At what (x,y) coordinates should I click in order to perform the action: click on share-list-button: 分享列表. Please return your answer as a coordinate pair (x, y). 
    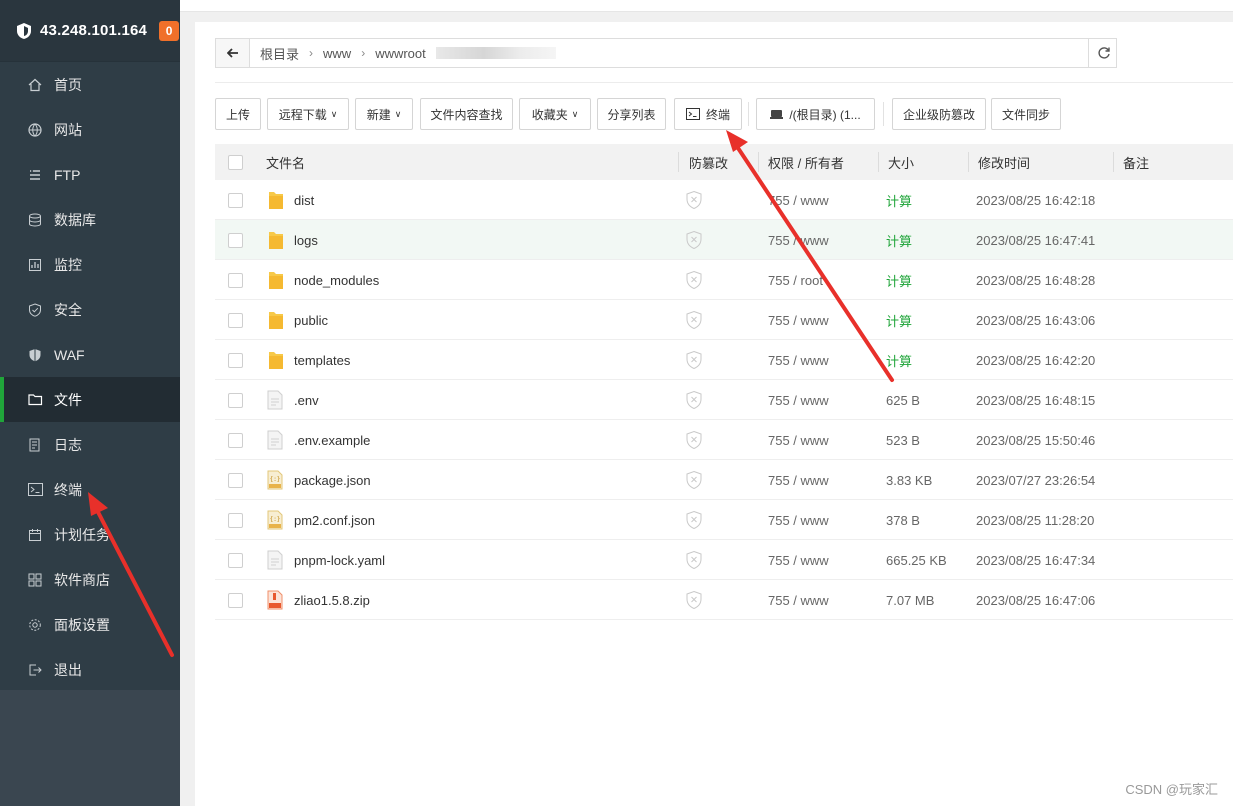
    Looking at the image, I should click on (631, 114).